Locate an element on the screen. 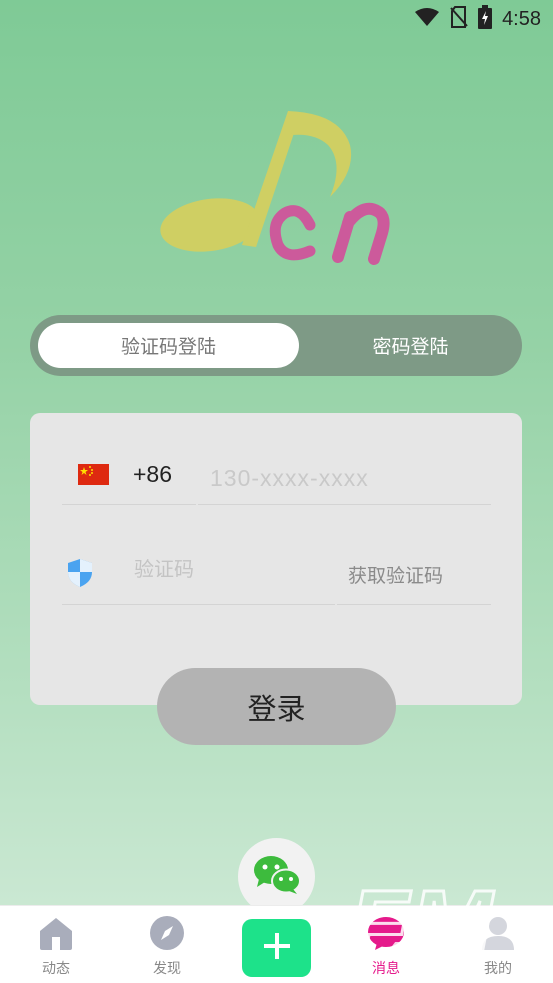  compass-icon is located at coordinates (167, 935).